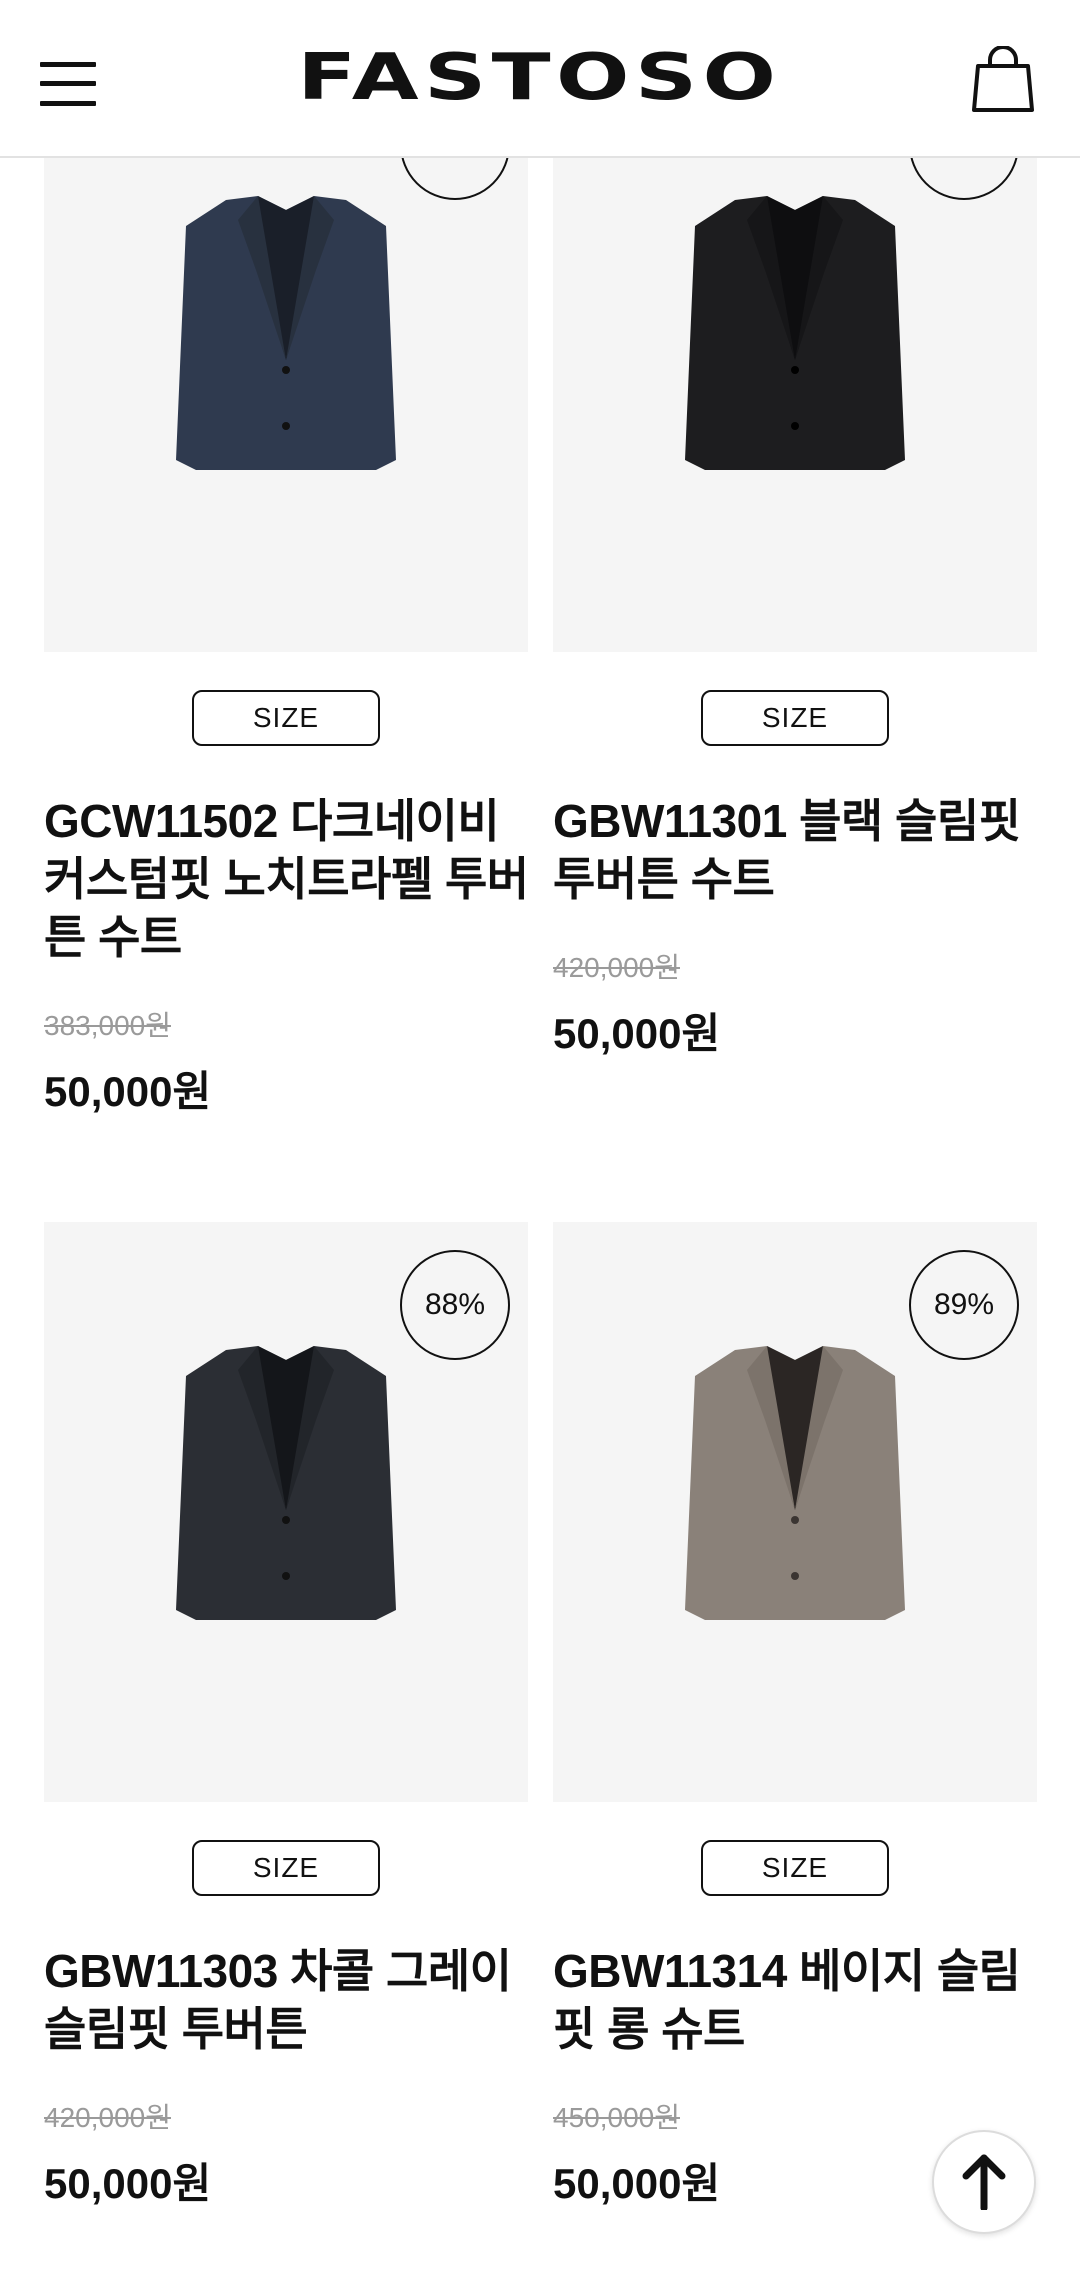 The width and height of the screenshot is (1080, 2284). Describe the element at coordinates (289, 2000) in the screenshot. I see `product-name: GBW11303 차콜 그레이 슬림핏 투버튼` at that location.